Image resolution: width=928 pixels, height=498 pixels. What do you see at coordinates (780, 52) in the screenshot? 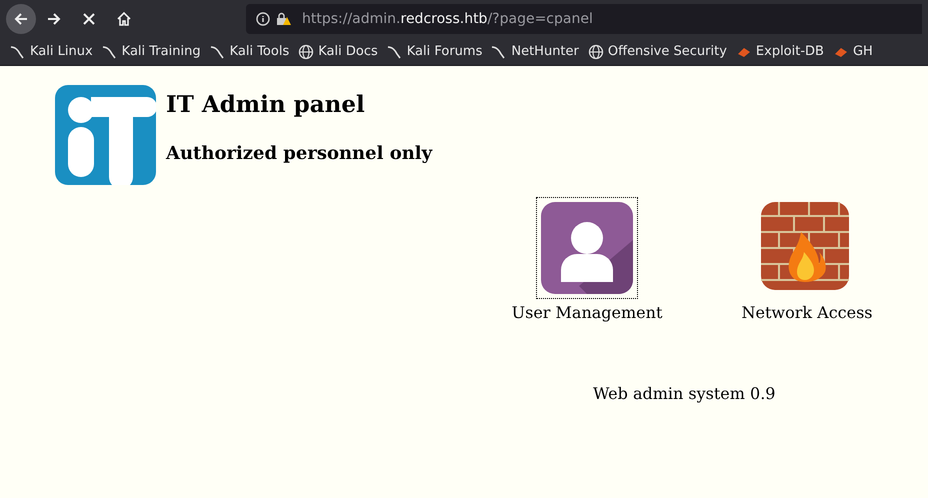
I see `bookmark-link: Exploit-DB` at bounding box center [780, 52].